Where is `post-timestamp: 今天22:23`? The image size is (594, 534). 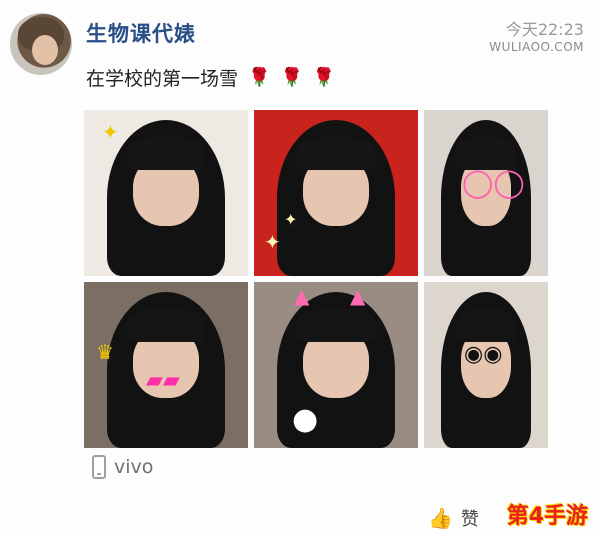
post-timestamp: 今天22:23 is located at coordinates (544, 29).